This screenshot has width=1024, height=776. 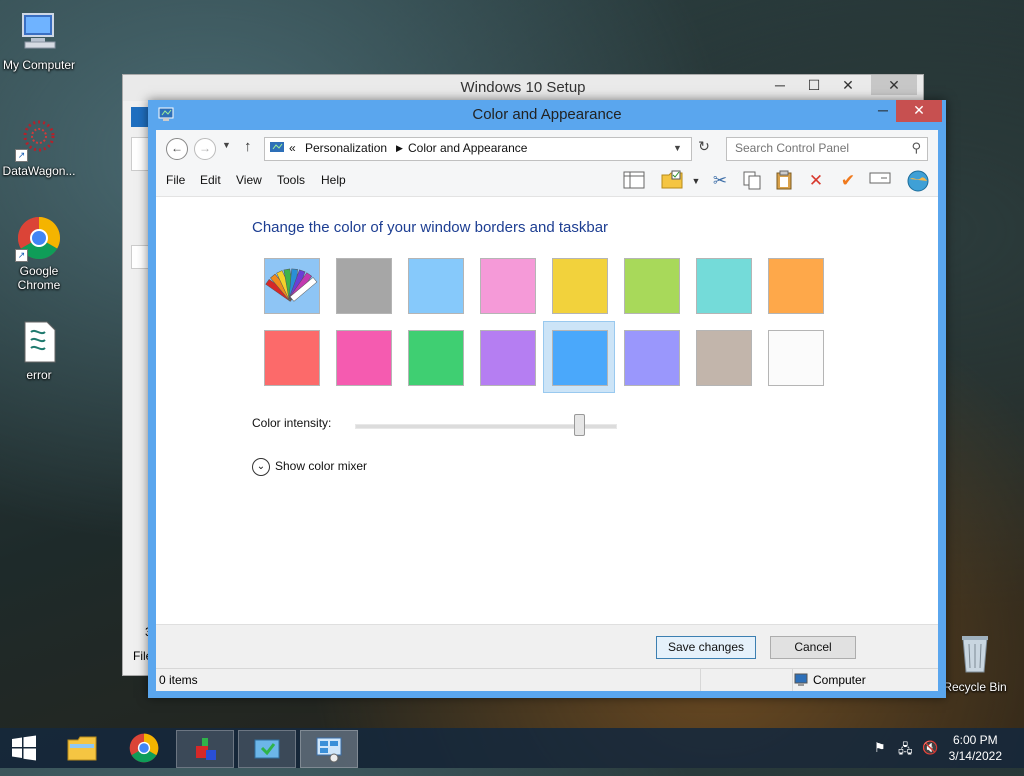 I want to click on background-close-button: ✕, so click(x=848, y=85).